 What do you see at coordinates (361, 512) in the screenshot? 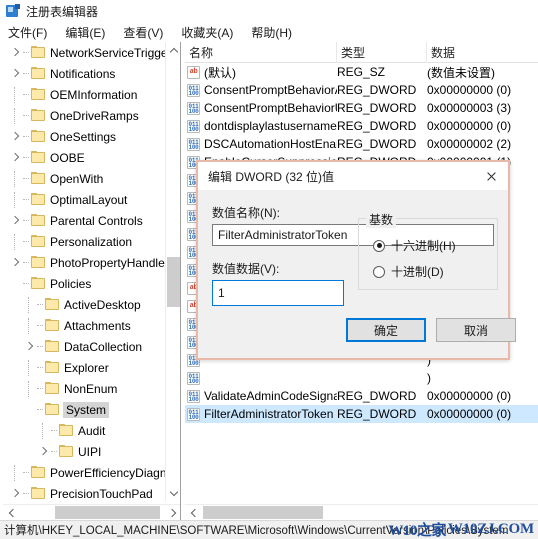
I see `list-horizontal-scrollbar` at bounding box center [361, 512].